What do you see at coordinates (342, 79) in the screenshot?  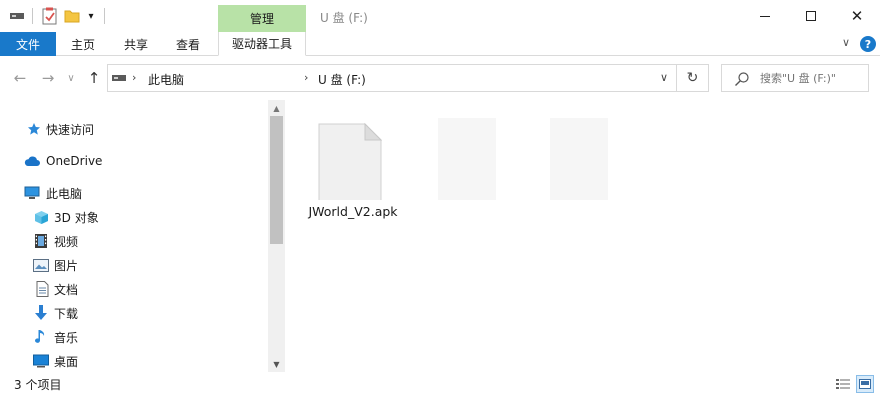 I see `breadcrumb-drive: U 盘 (F:)` at bounding box center [342, 79].